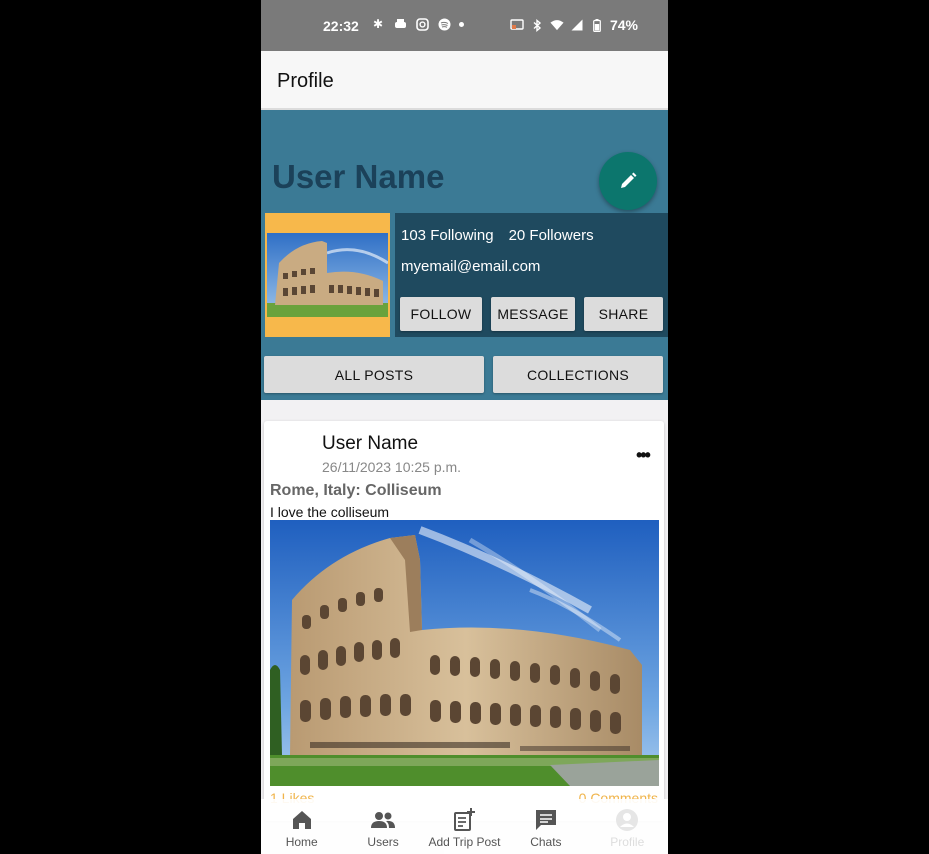 This screenshot has width=929, height=854. What do you see at coordinates (623, 314) in the screenshot?
I see `share-button: SHARE` at bounding box center [623, 314].